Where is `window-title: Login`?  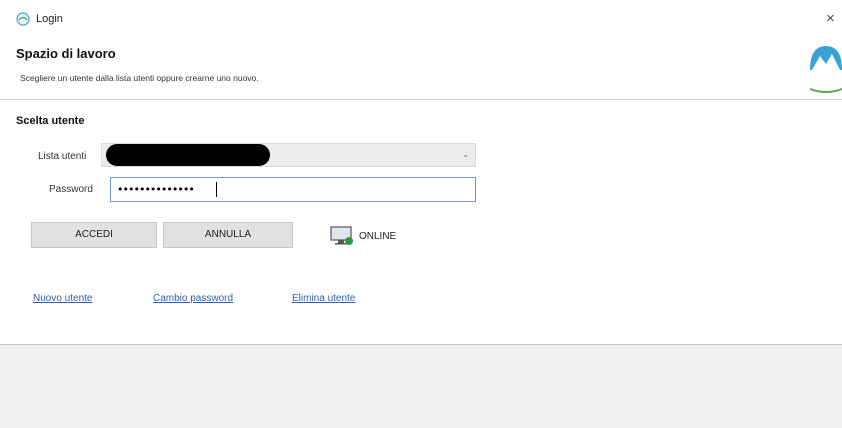 window-title: Login is located at coordinates (49, 19).